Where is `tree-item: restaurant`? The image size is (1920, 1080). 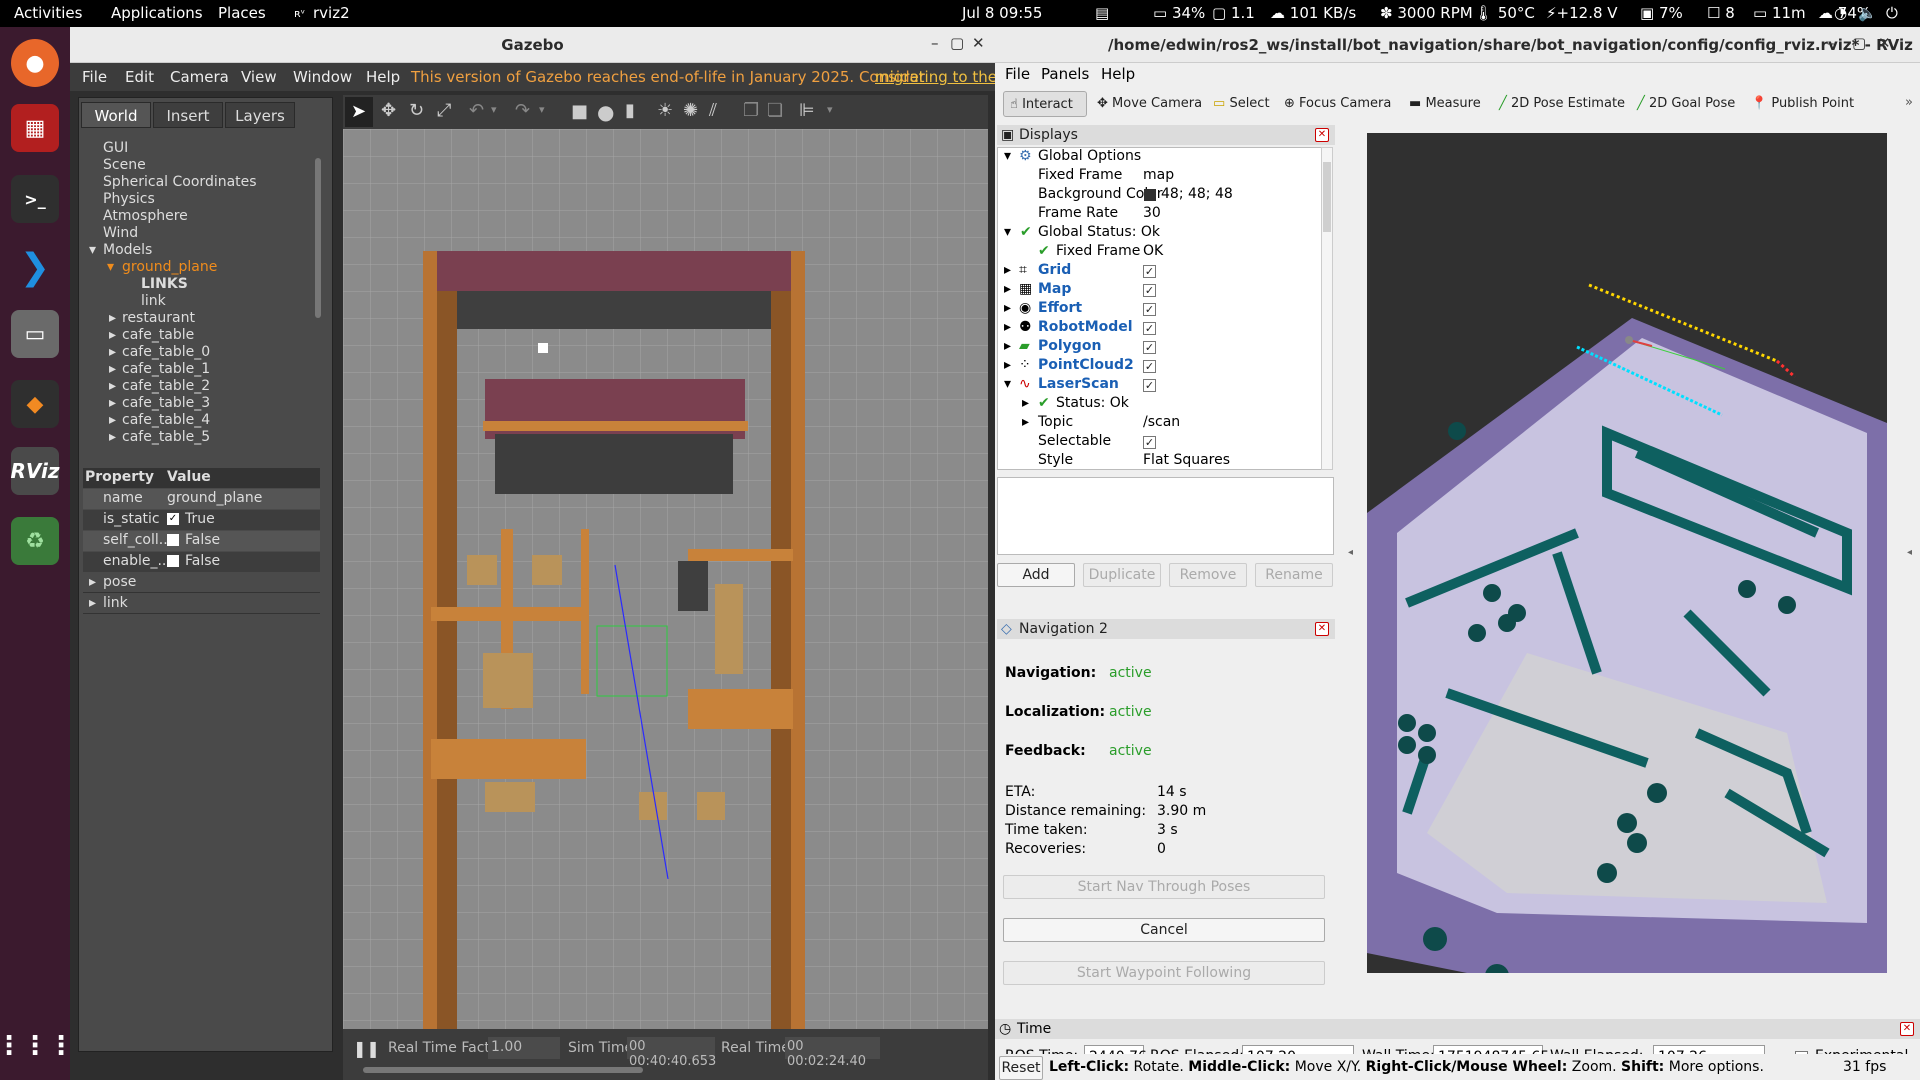
tree-item: restaurant is located at coordinates (158, 318).